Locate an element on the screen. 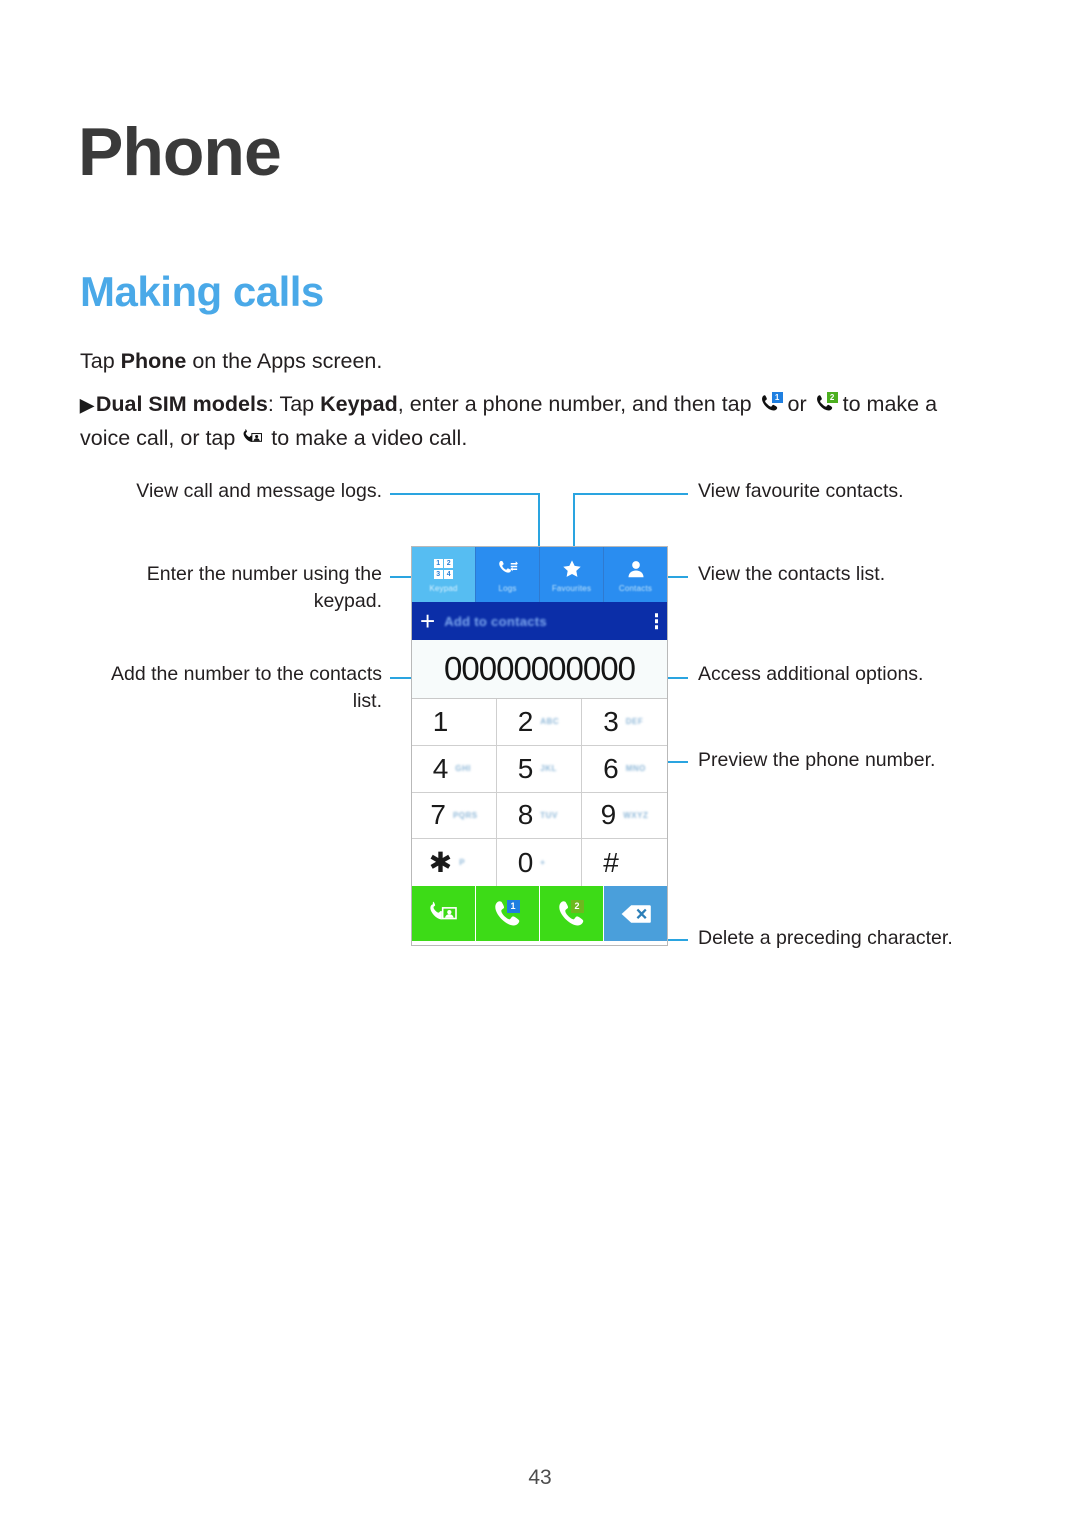  key-digit: 8 is located at coordinates (525, 815).